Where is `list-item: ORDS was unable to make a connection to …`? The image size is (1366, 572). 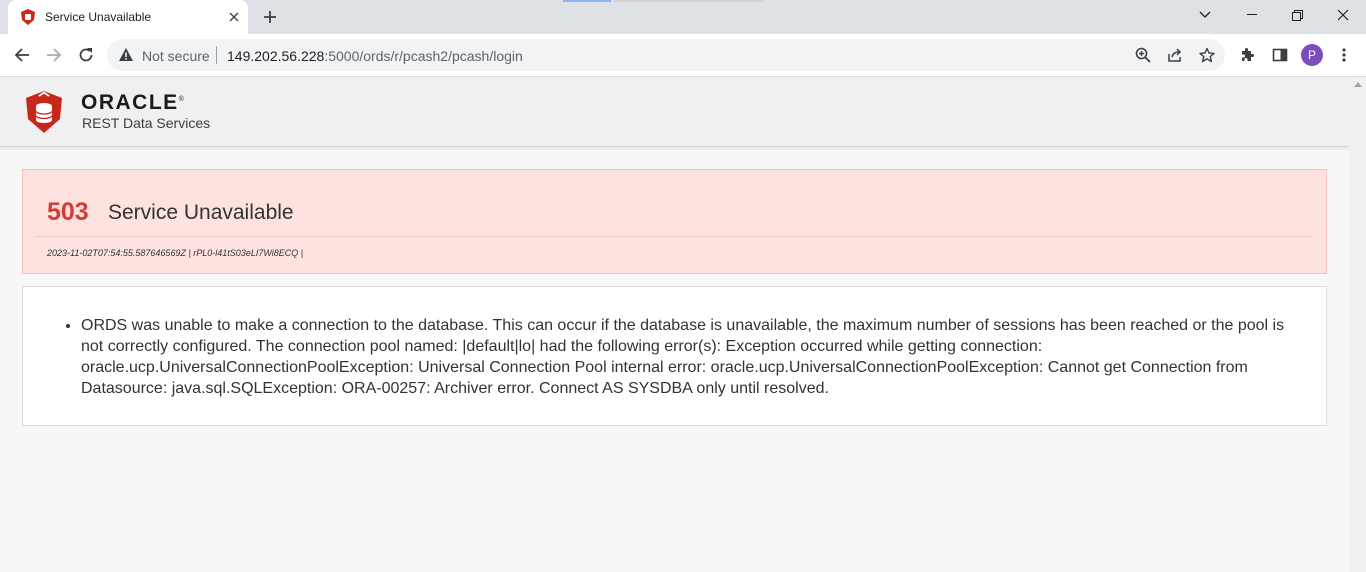
list-item: ORDS was unable to make a connection to … is located at coordinates (693, 357).